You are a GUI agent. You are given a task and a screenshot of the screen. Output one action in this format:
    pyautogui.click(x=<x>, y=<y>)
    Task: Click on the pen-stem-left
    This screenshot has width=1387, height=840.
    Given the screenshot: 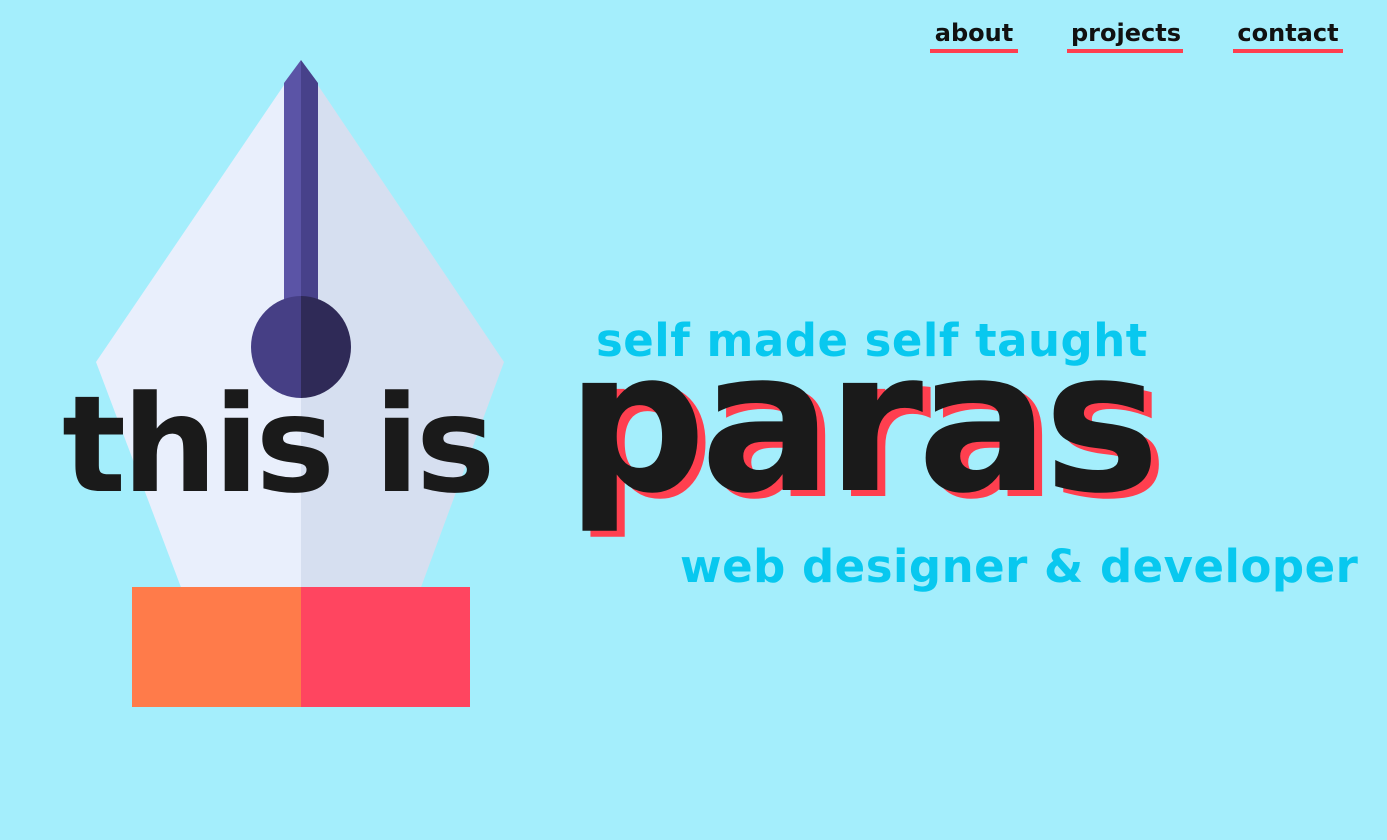 What is the action you would take?
    pyautogui.click(x=292, y=185)
    